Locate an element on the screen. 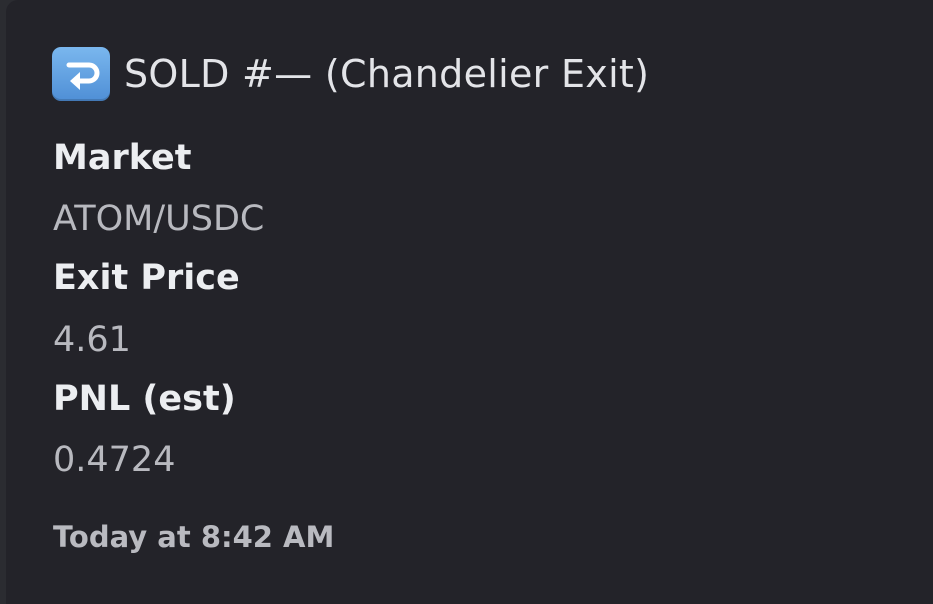  embed-title-row: SOLD #— (Chandelier Exit) is located at coordinates (350, 74).